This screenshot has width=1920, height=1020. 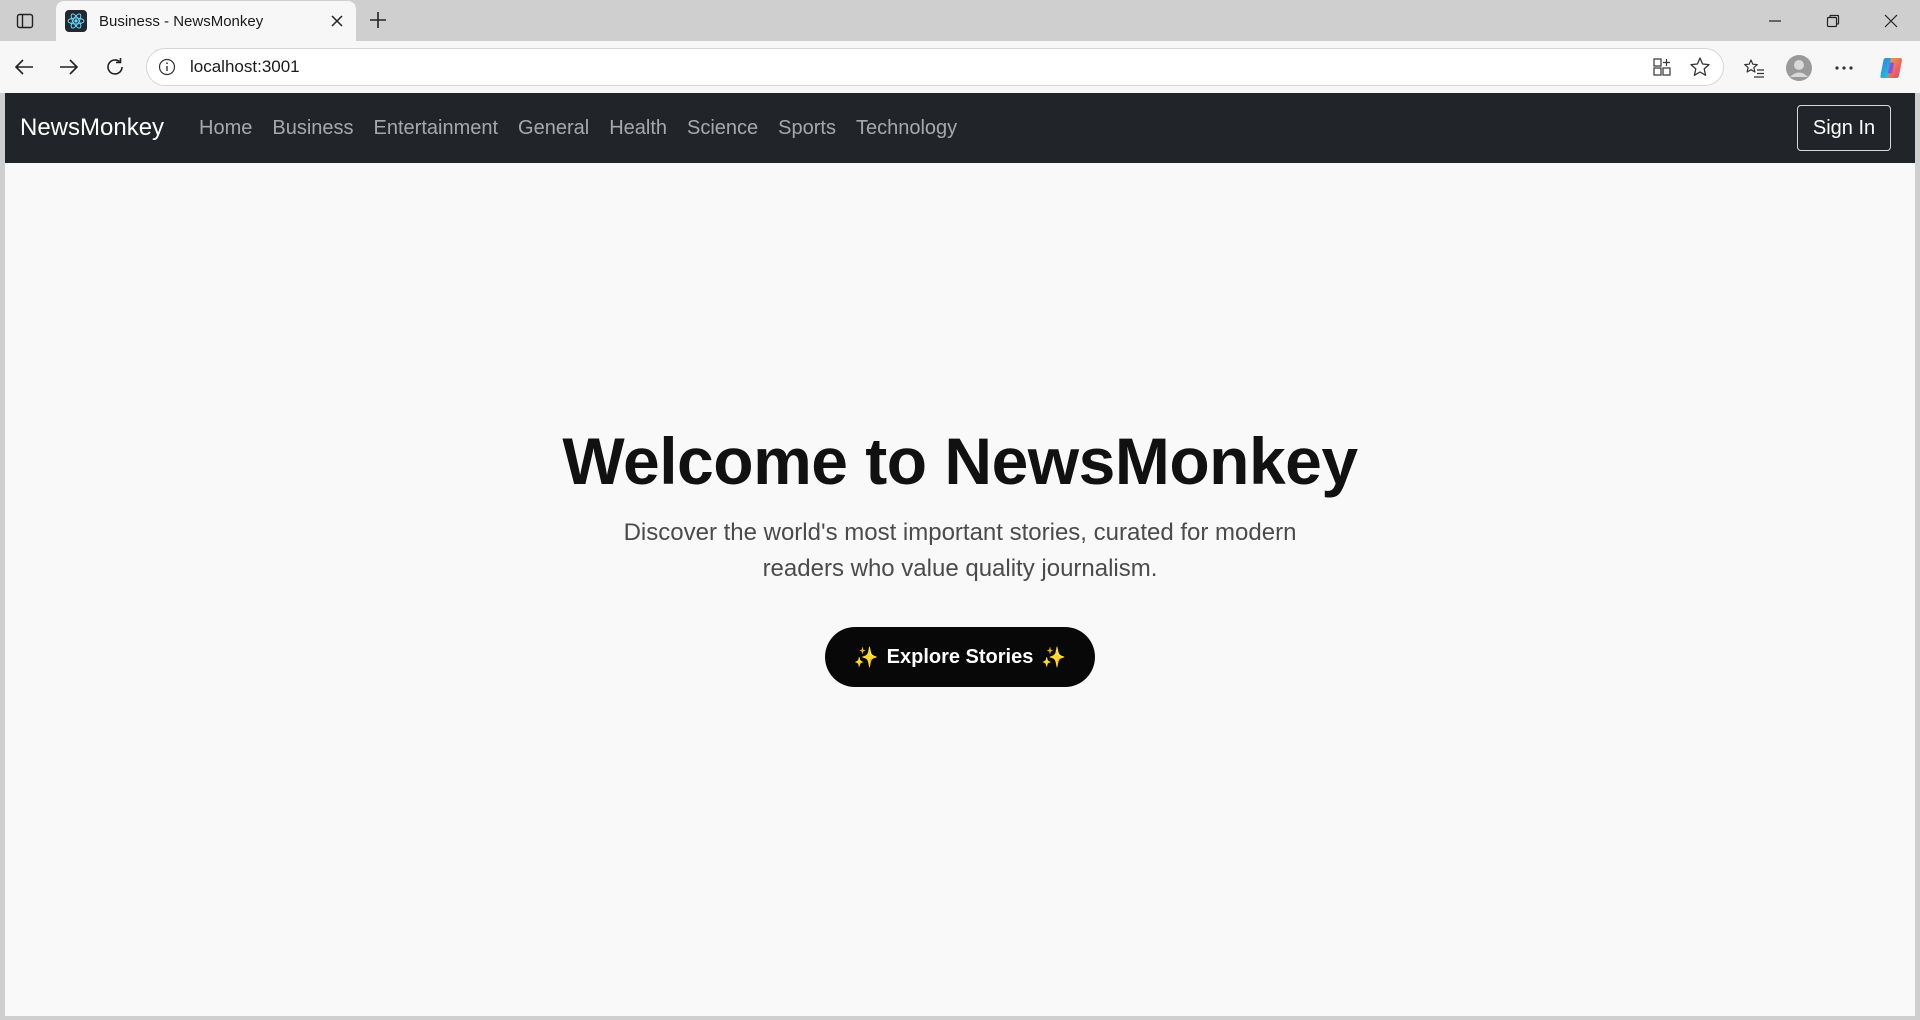 What do you see at coordinates (225, 128) in the screenshot?
I see `nav-link-home: Home` at bounding box center [225, 128].